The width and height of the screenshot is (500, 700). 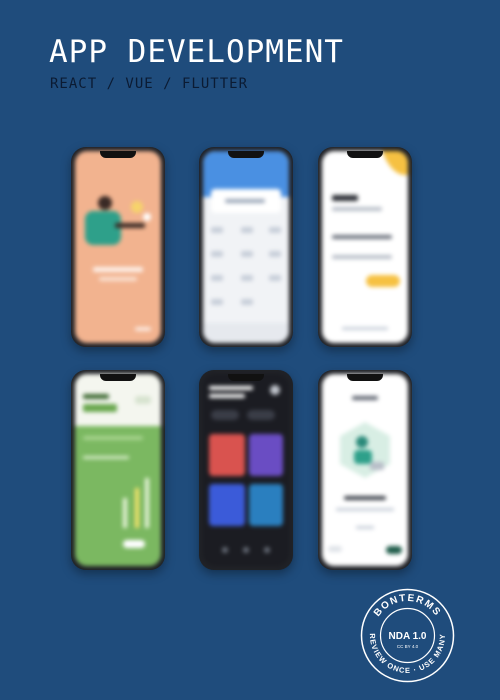 I want to click on onboarding-illustration, so click(x=118, y=263).